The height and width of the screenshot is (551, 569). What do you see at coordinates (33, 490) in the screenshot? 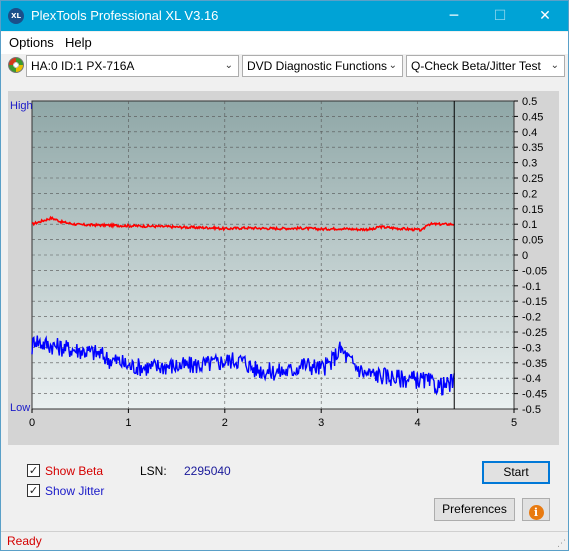
I see `show-jitter-checkbox: ✓` at bounding box center [33, 490].